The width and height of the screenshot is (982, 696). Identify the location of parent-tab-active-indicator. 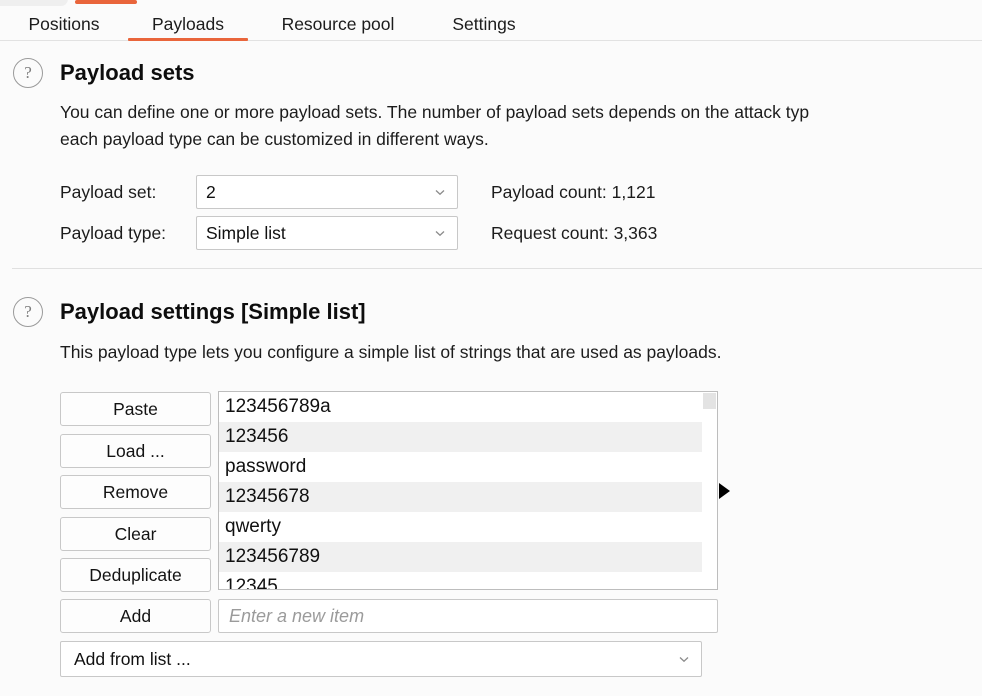
(106, 2).